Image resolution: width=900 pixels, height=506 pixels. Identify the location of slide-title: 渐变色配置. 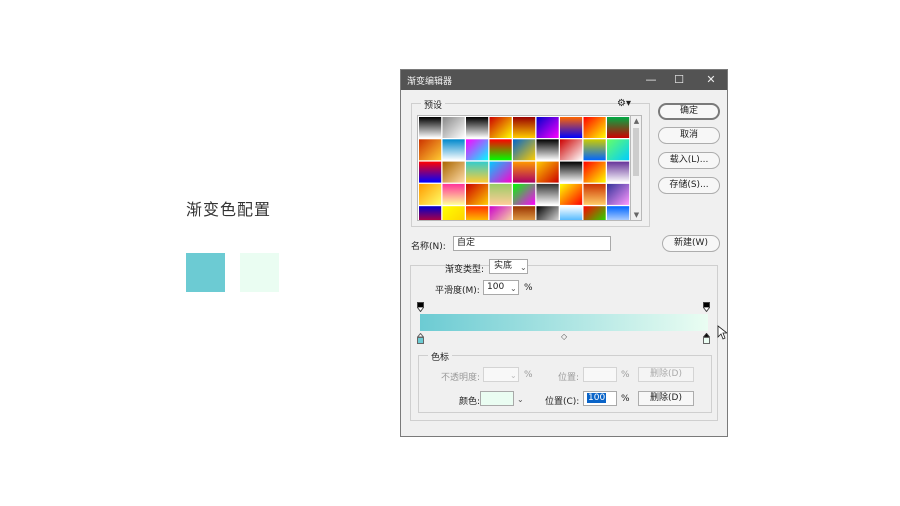
(229, 209).